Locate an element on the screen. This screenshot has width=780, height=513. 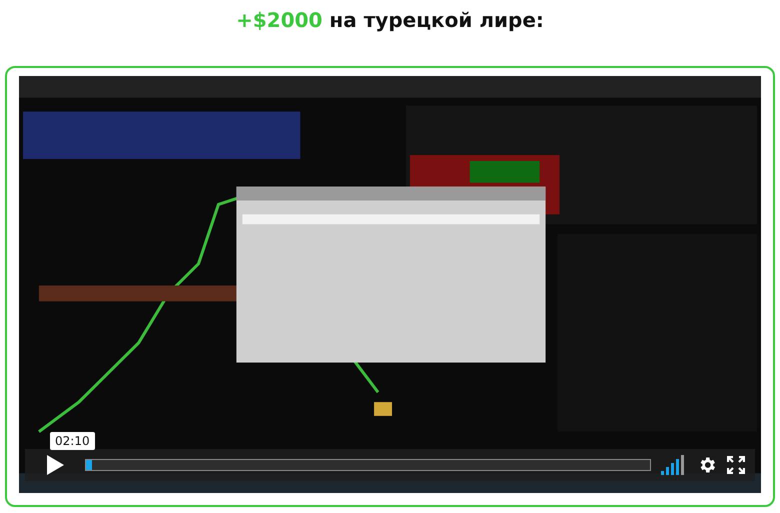
fullscreen-icon is located at coordinates (736, 465).